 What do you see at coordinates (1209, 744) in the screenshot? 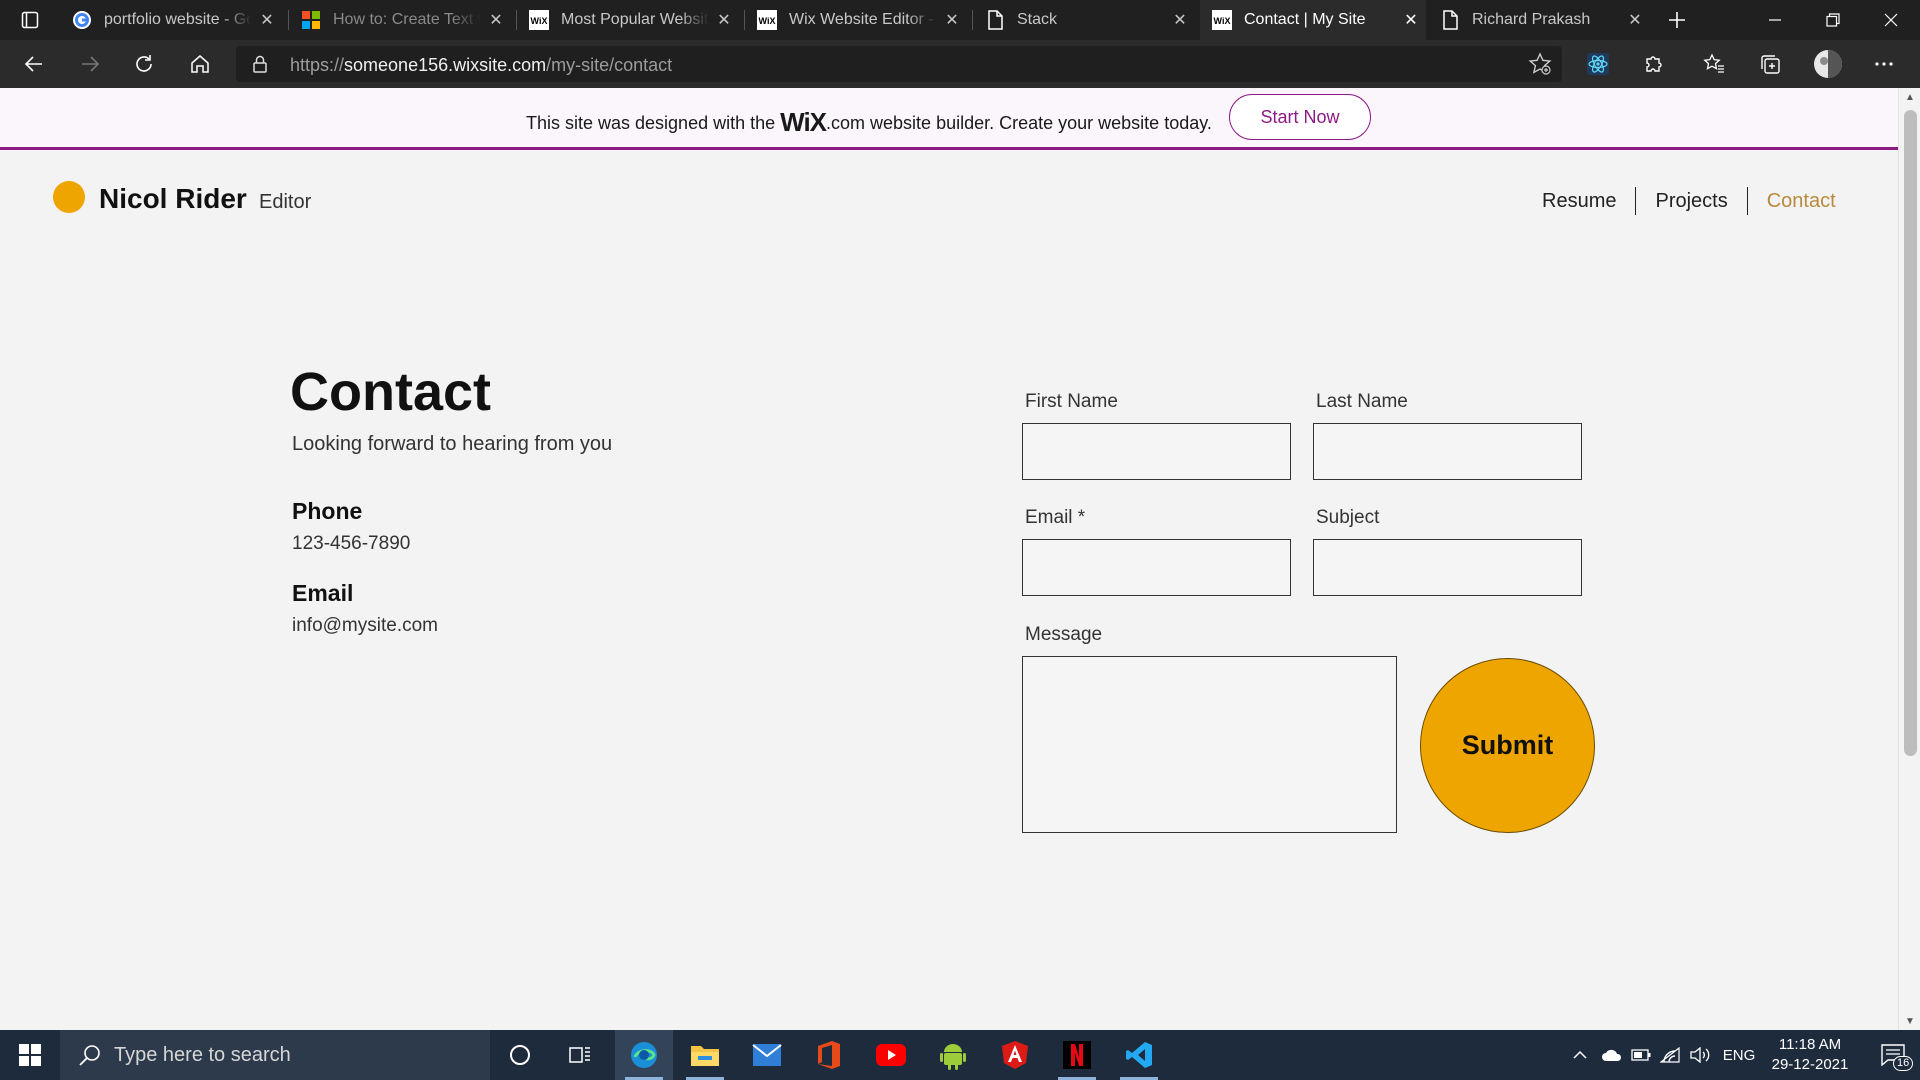
I see `message-textarea` at bounding box center [1209, 744].